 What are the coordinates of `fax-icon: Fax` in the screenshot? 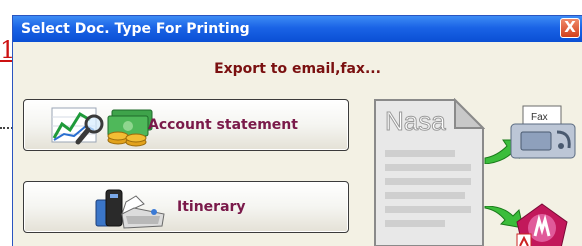 It's located at (543, 134).